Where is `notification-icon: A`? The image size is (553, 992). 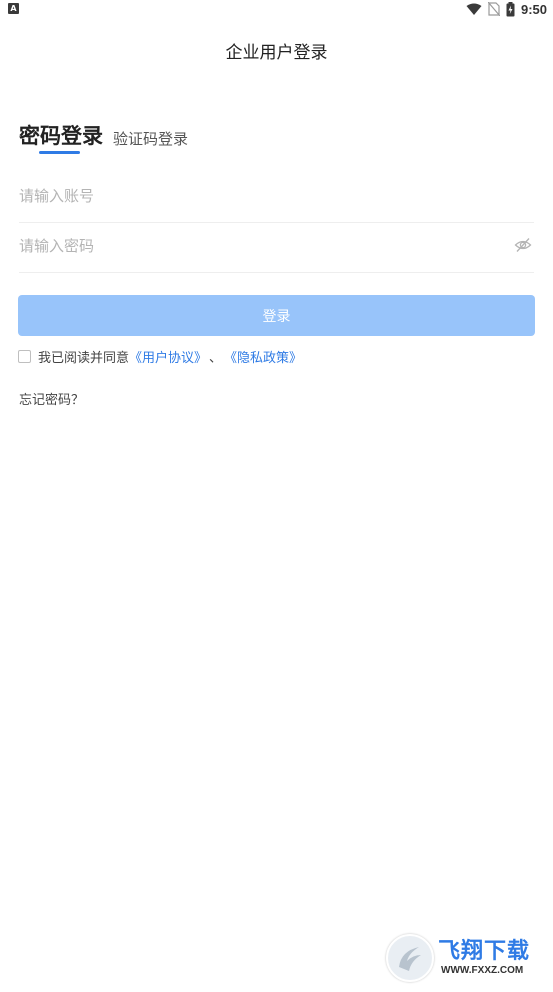 notification-icon: A is located at coordinates (13, 8).